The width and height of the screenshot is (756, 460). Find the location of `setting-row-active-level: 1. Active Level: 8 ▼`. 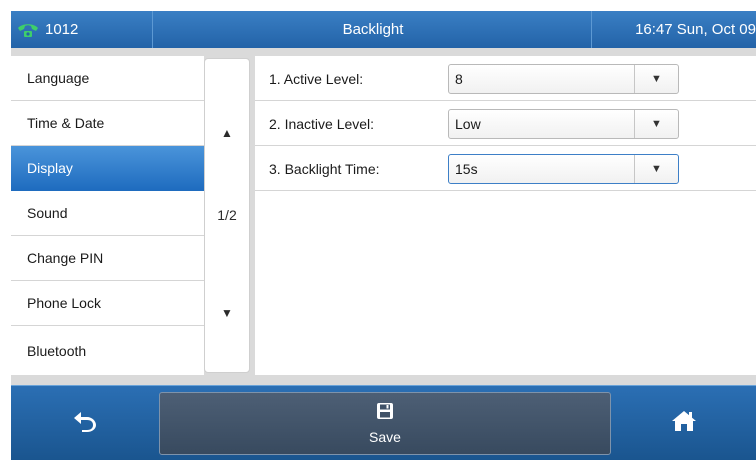

setting-row-active-level: 1. Active Level: 8 ▼ is located at coordinates (505, 78).